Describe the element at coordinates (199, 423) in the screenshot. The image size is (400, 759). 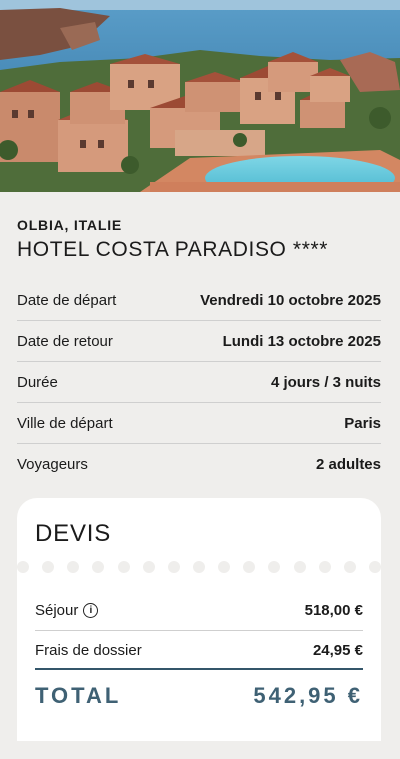
I see `detail-row-departure-city: Ville de départ Paris` at that location.